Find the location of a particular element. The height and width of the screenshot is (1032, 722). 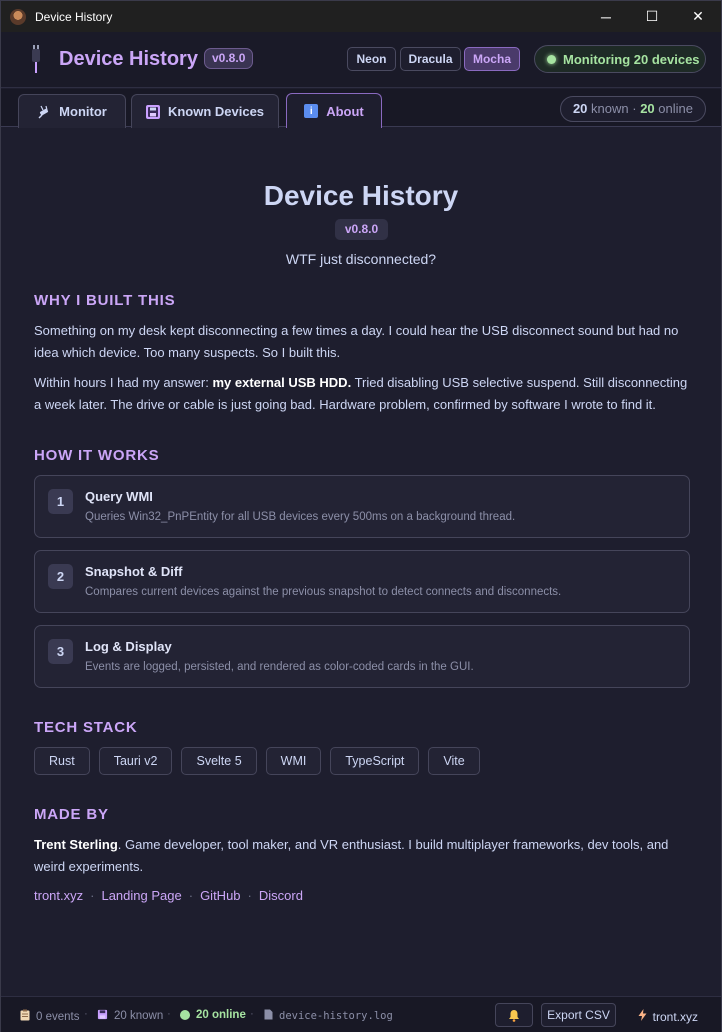

online-status-text: 20 online is located at coordinates (221, 1015).